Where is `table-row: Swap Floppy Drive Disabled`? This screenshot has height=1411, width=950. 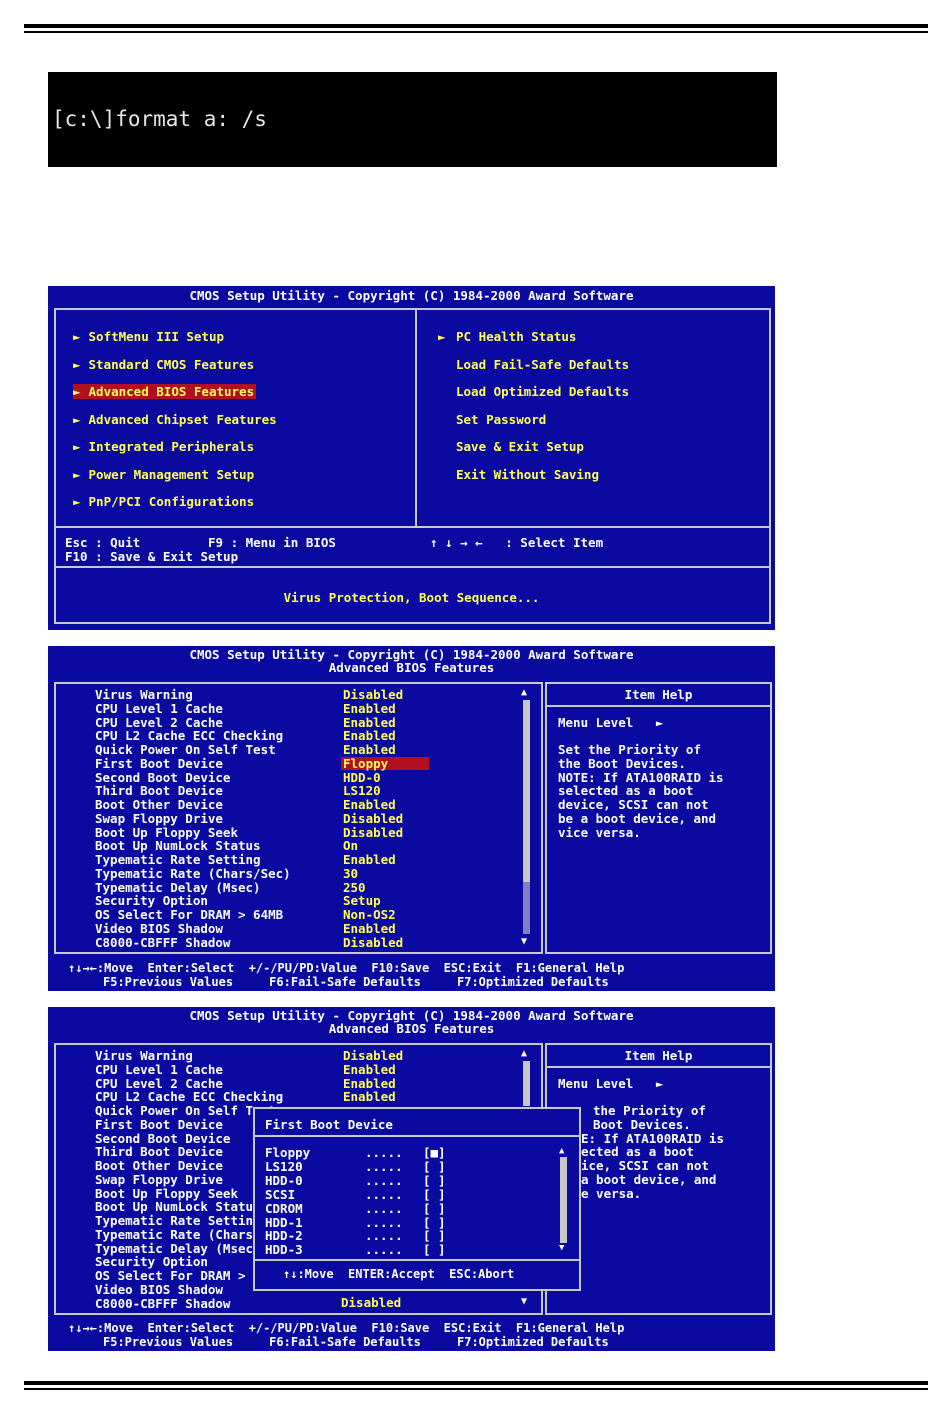 table-row: Swap Floppy Drive Disabled is located at coordinates (250, 819).